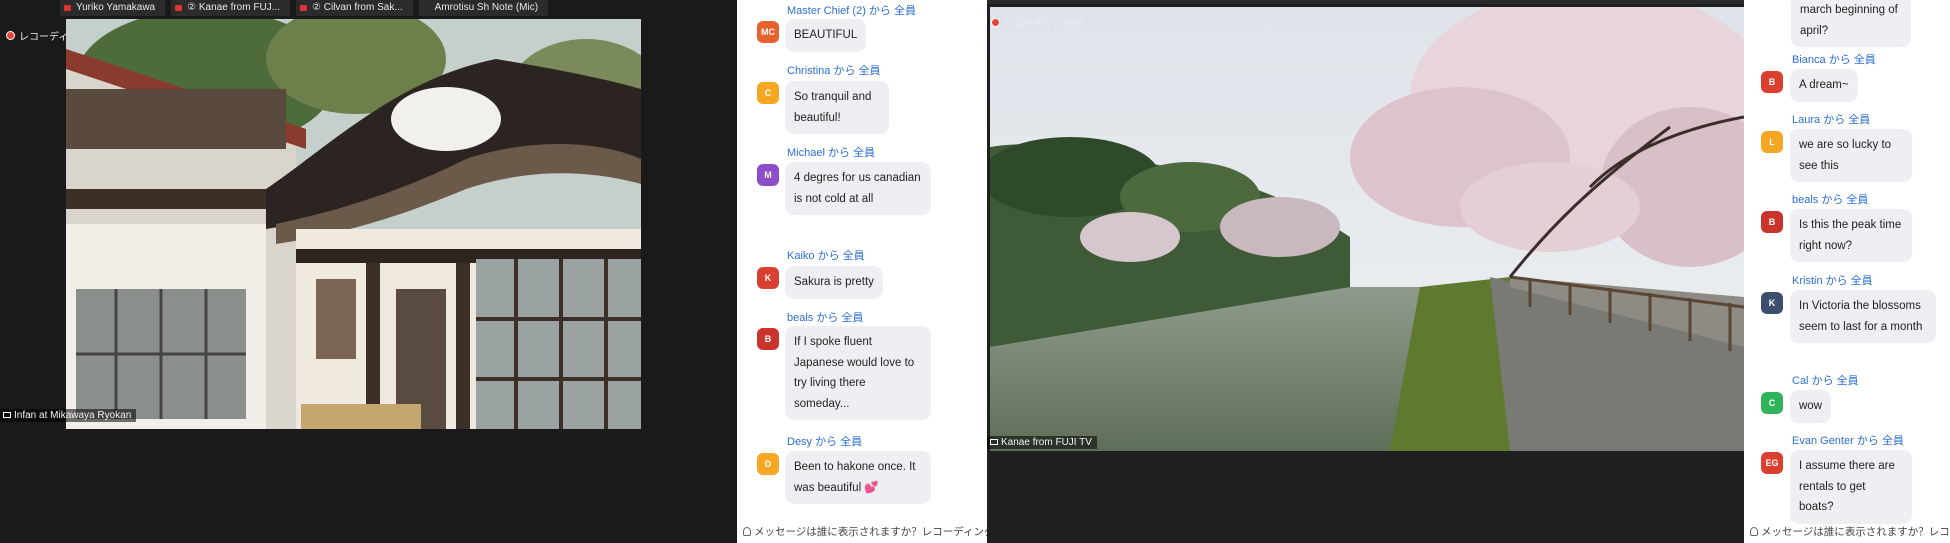  I want to click on participant-tab: Amrotisu Sh Note (Mic), so click(483, 8).